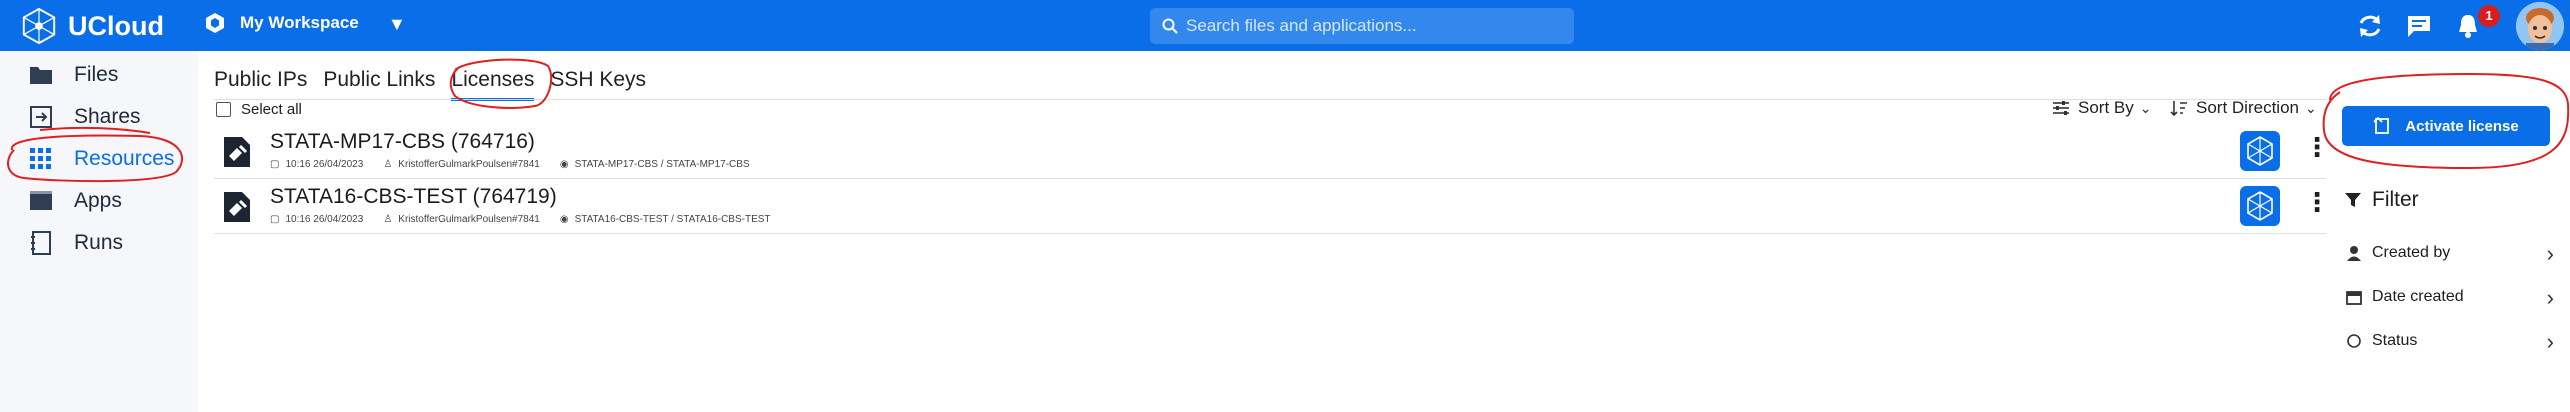 This screenshot has height=412, width=2570. What do you see at coordinates (95, 130) in the screenshot?
I see `annotation-underline-shares` at bounding box center [95, 130].